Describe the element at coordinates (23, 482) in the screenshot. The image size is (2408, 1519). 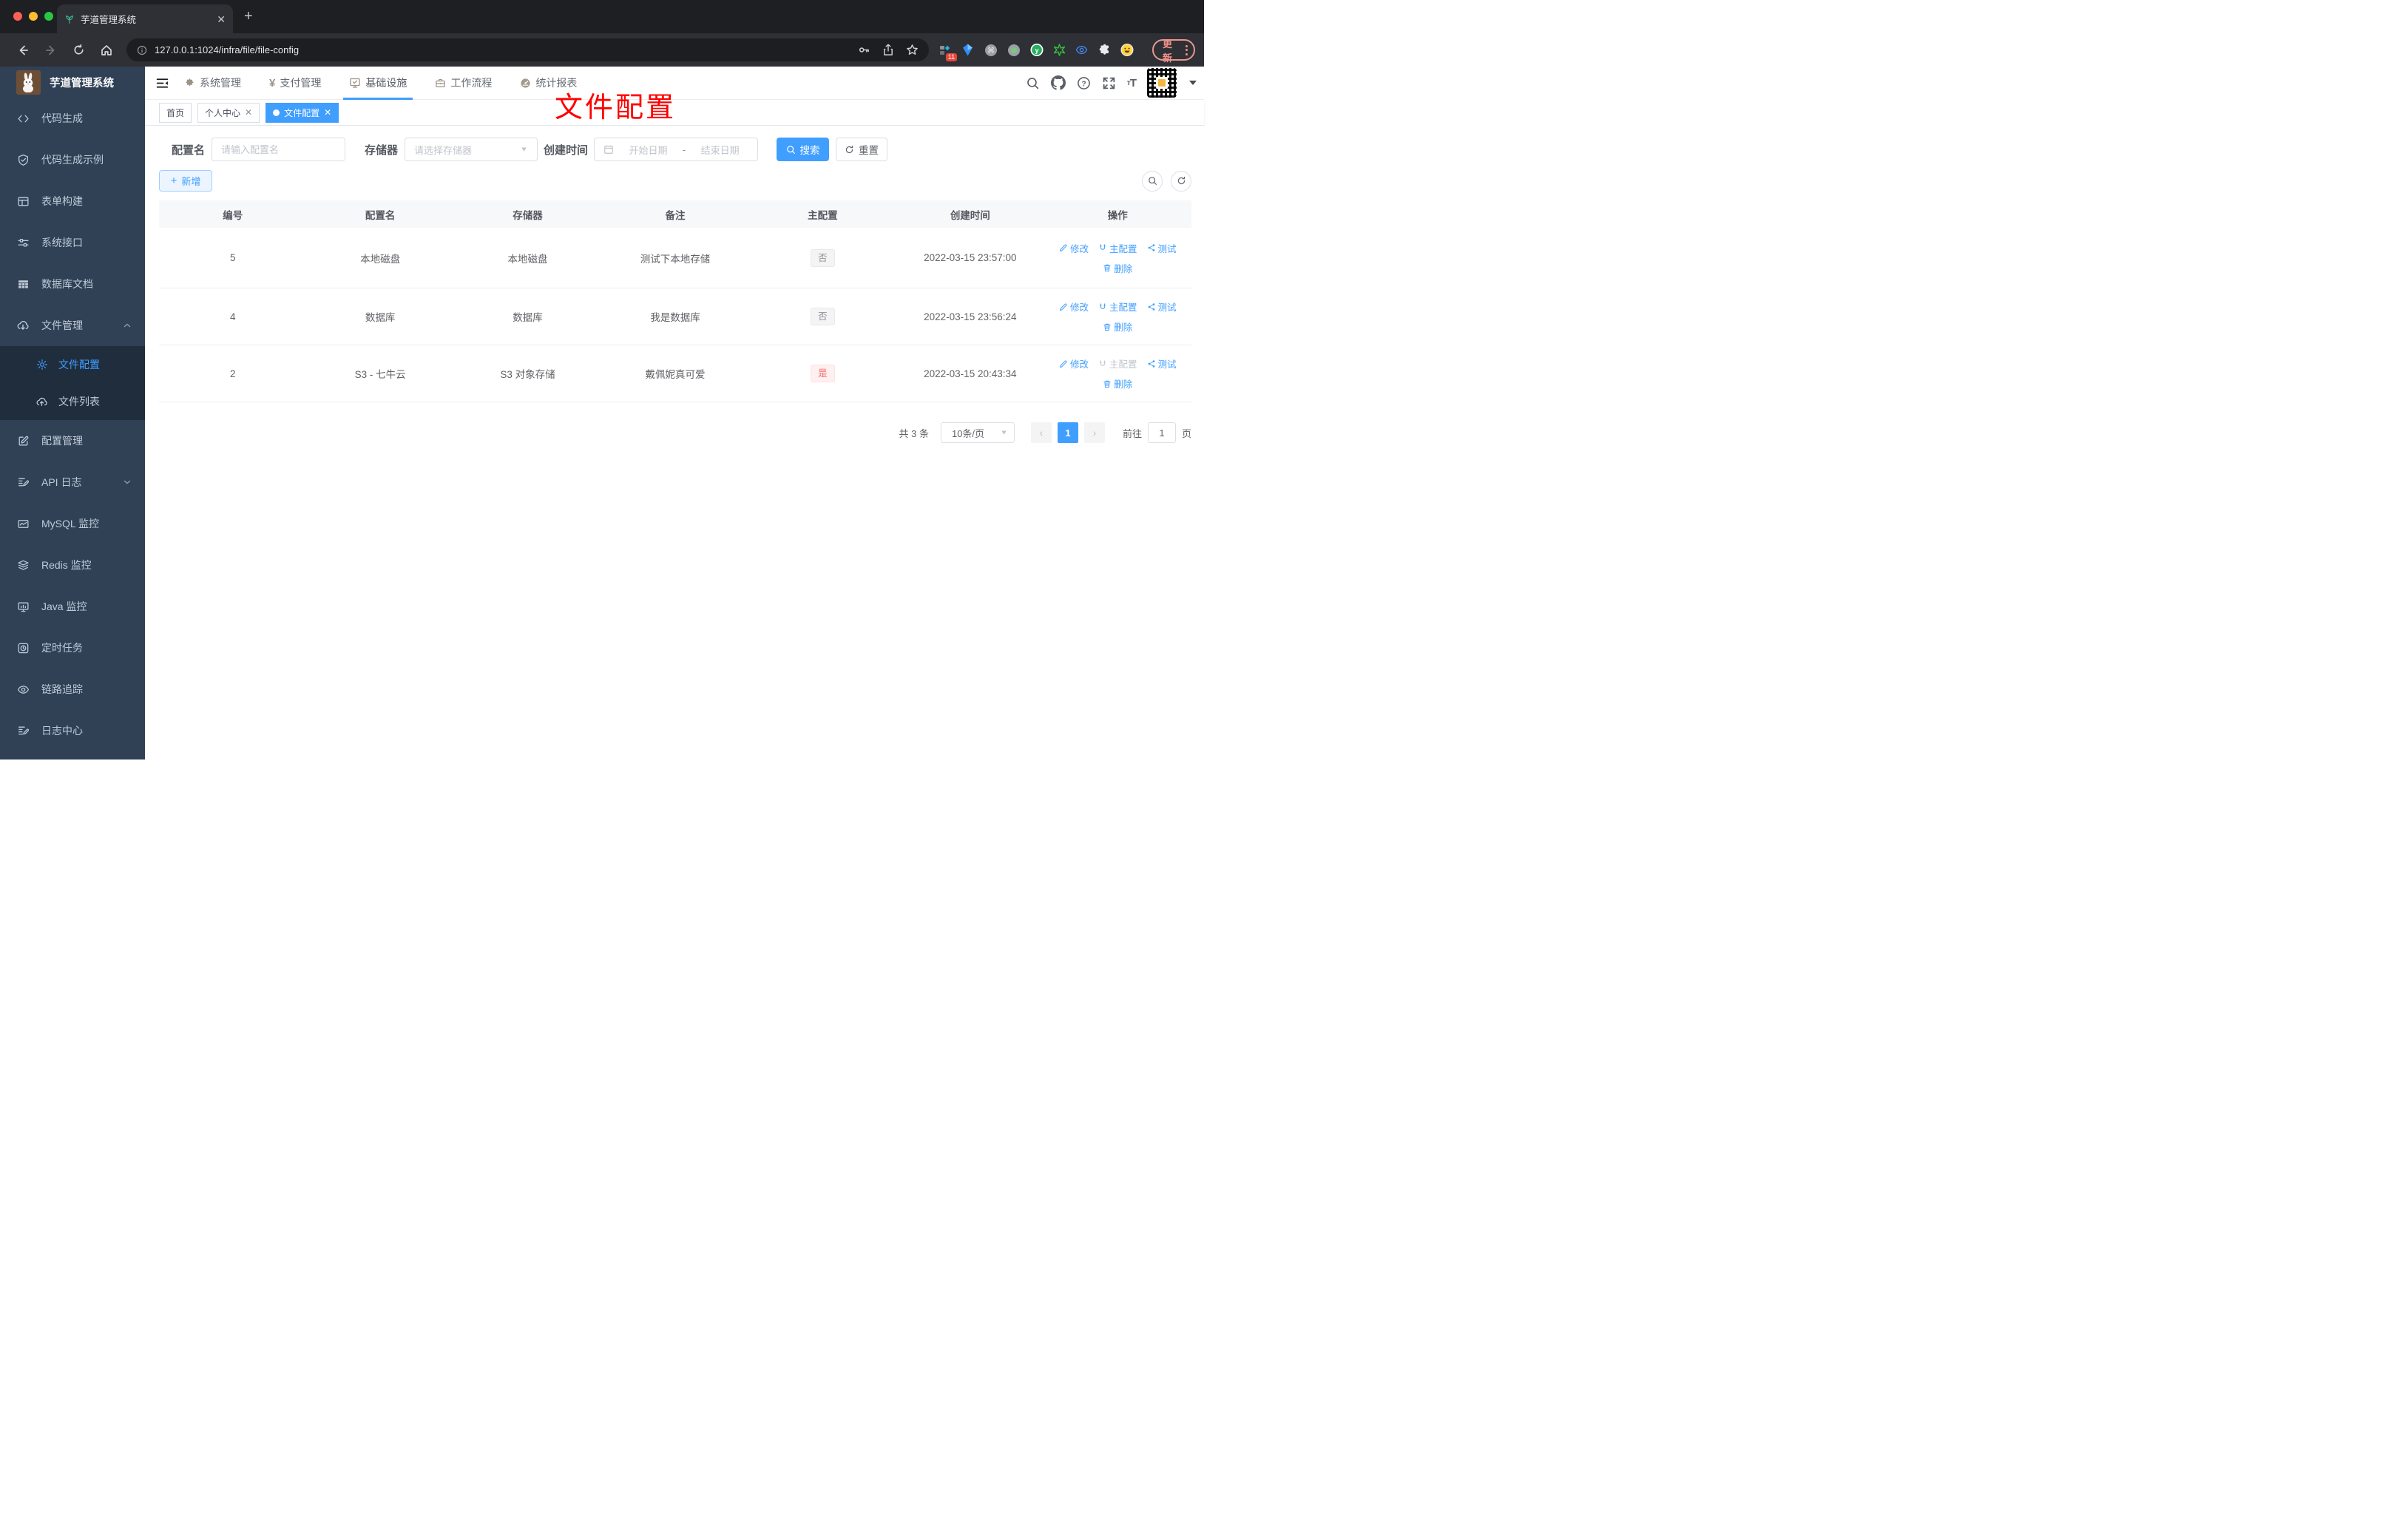
I see `document-log-icon` at that location.